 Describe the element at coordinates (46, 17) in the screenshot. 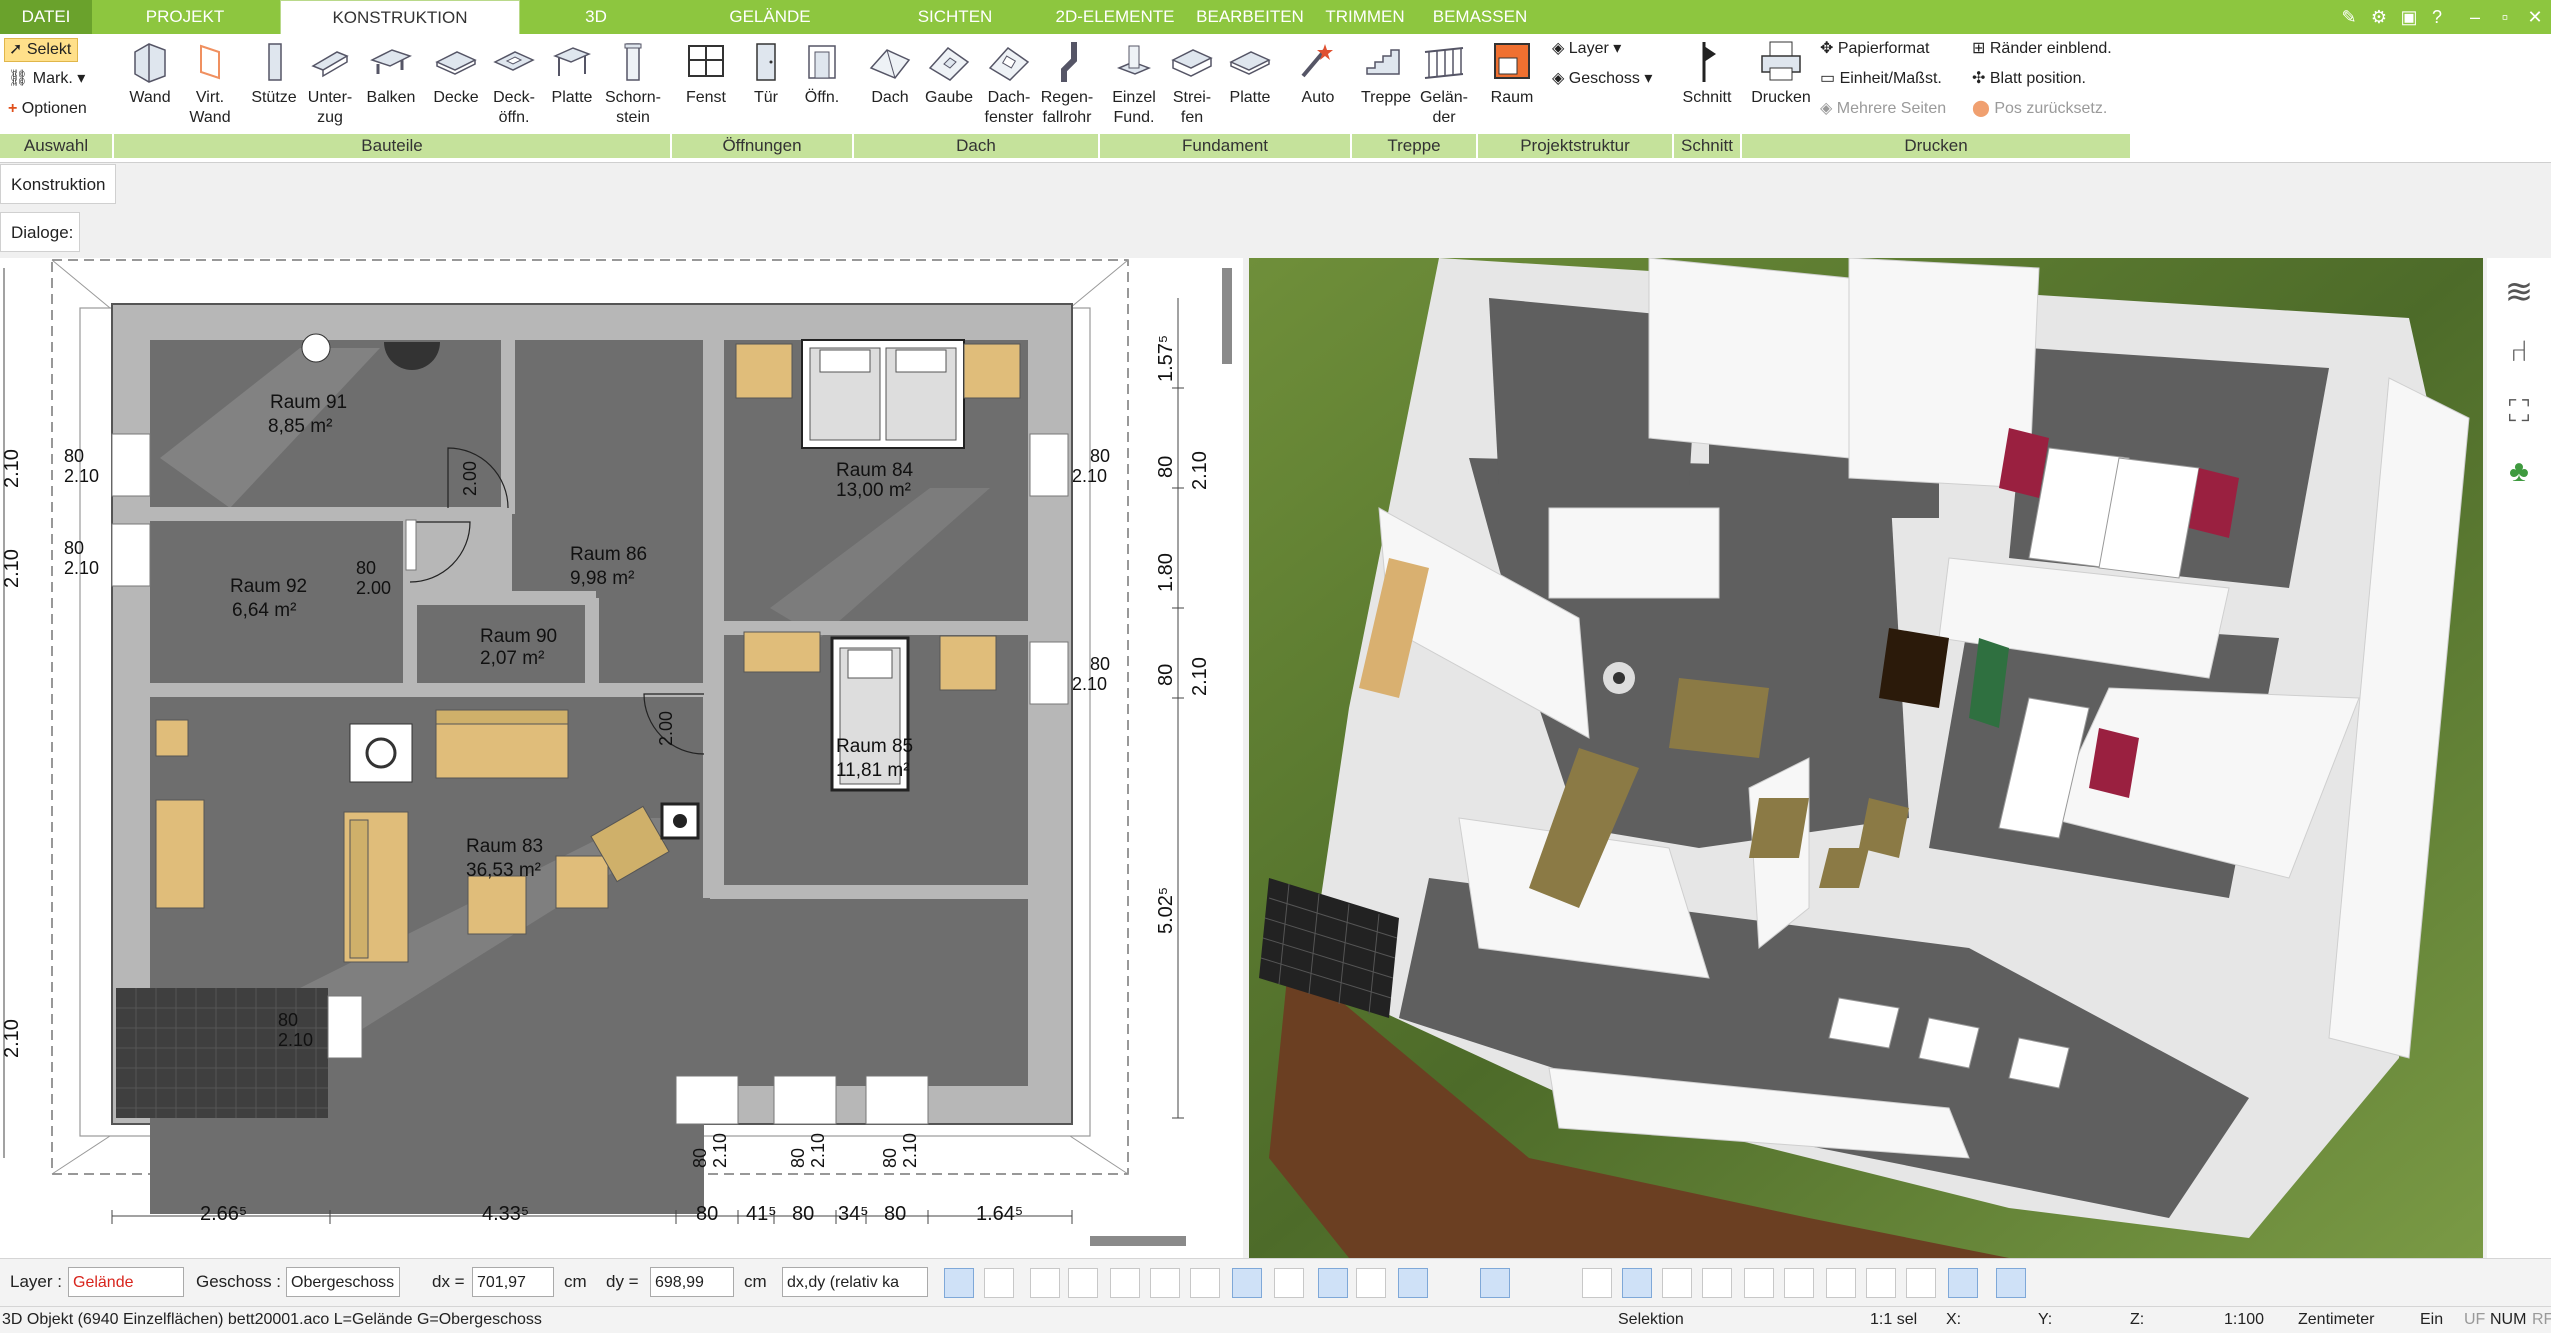

I see `tab-datei: DATEI` at that location.